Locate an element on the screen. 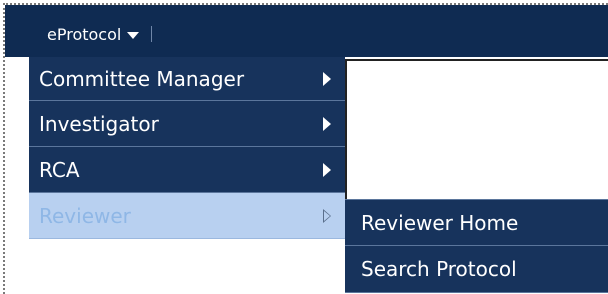  menu-item-investigator: Investigator is located at coordinates (187, 124).